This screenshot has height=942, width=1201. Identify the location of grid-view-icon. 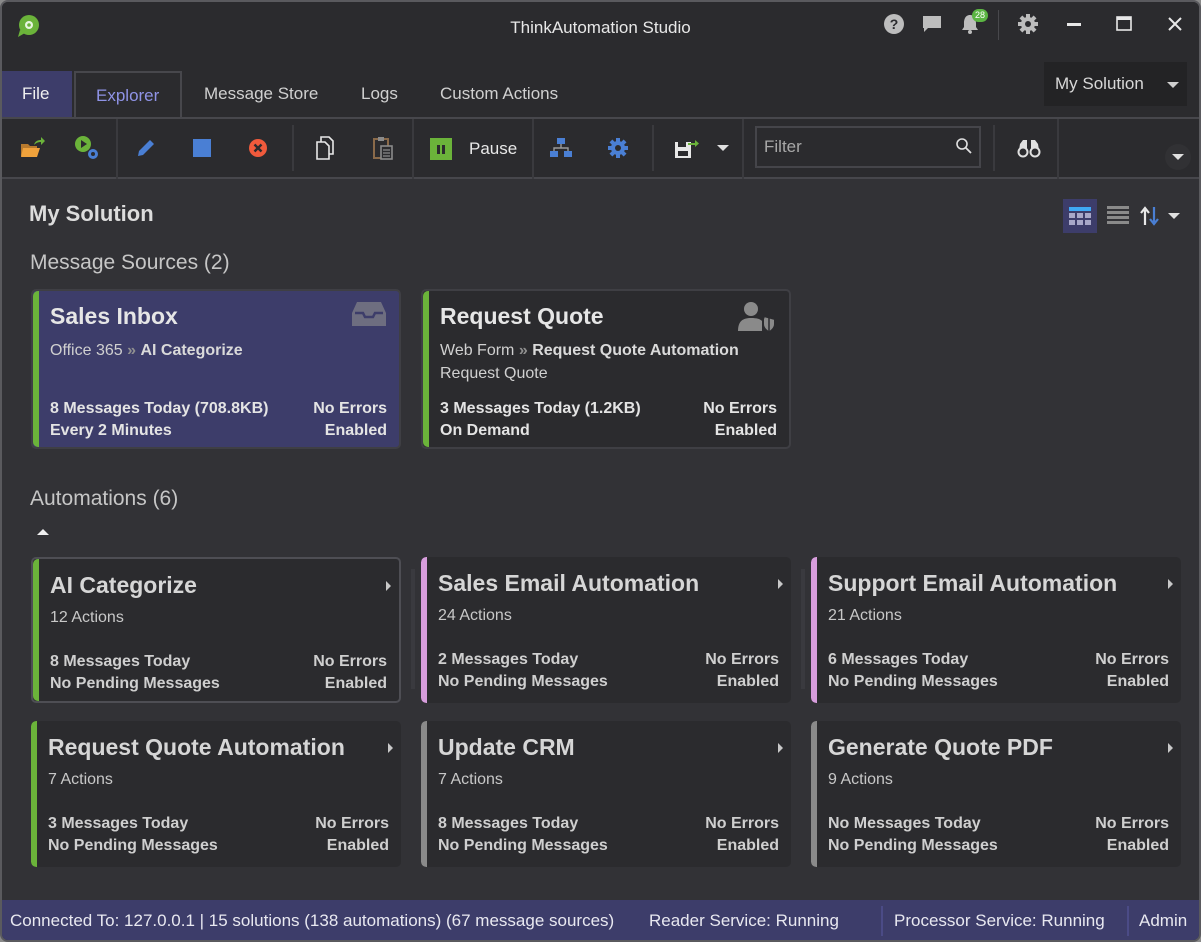
(1080, 216).